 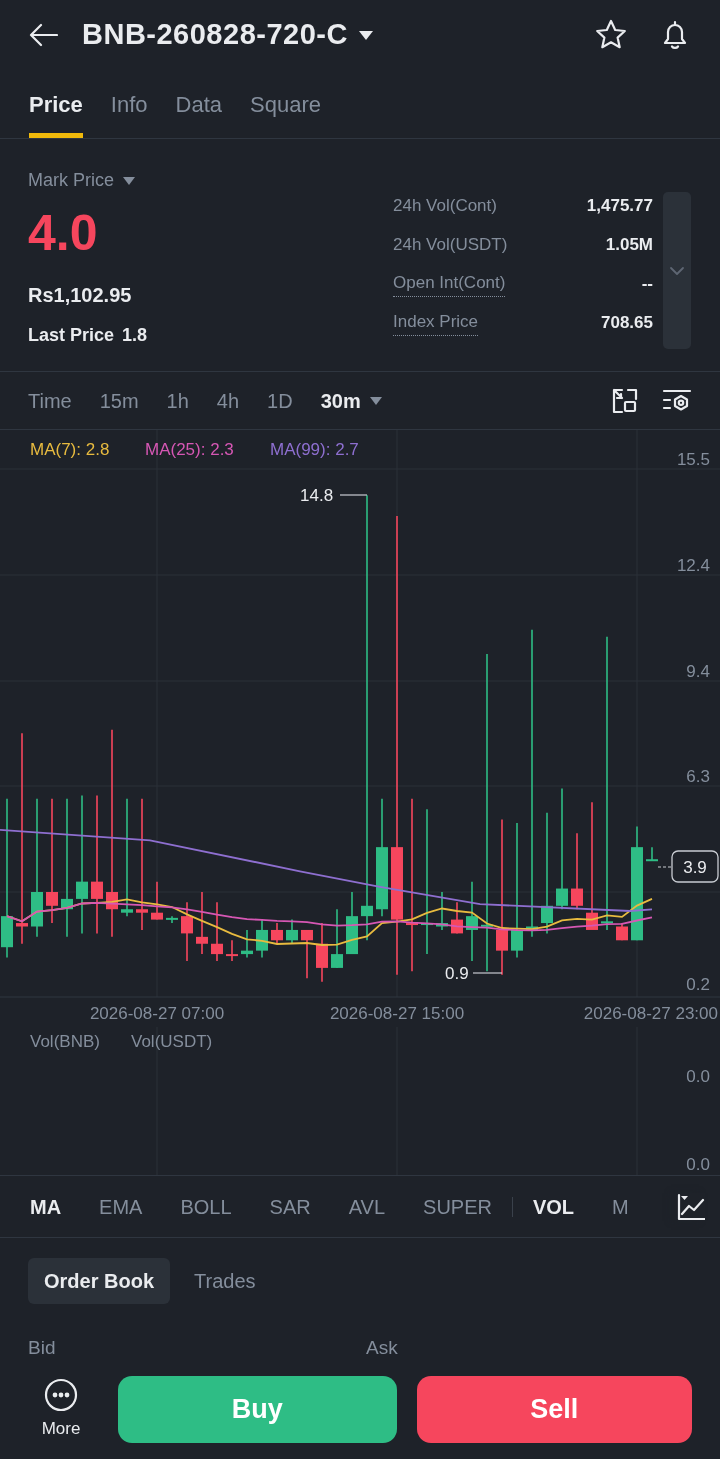 I want to click on axis-label: 0.2, so click(x=698, y=984).